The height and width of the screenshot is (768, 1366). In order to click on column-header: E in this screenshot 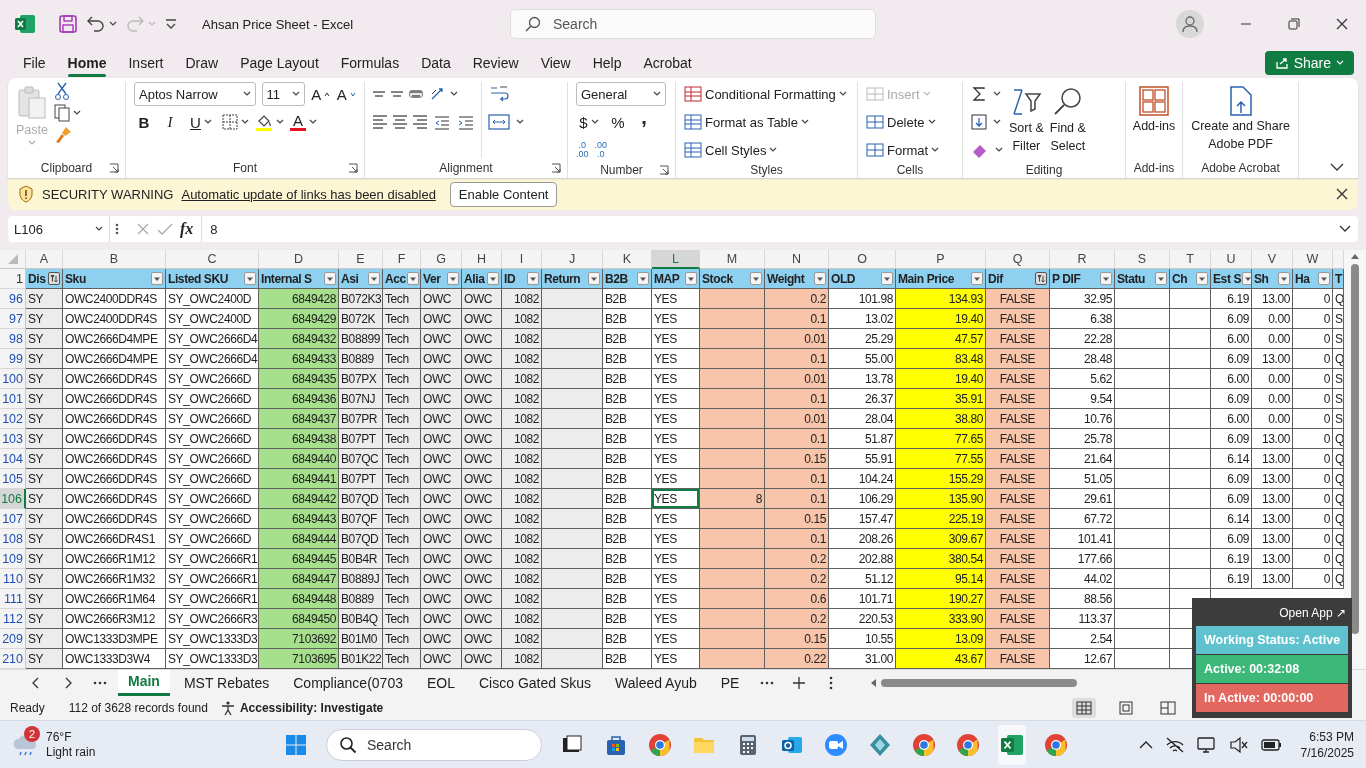, I will do `click(361, 259)`.